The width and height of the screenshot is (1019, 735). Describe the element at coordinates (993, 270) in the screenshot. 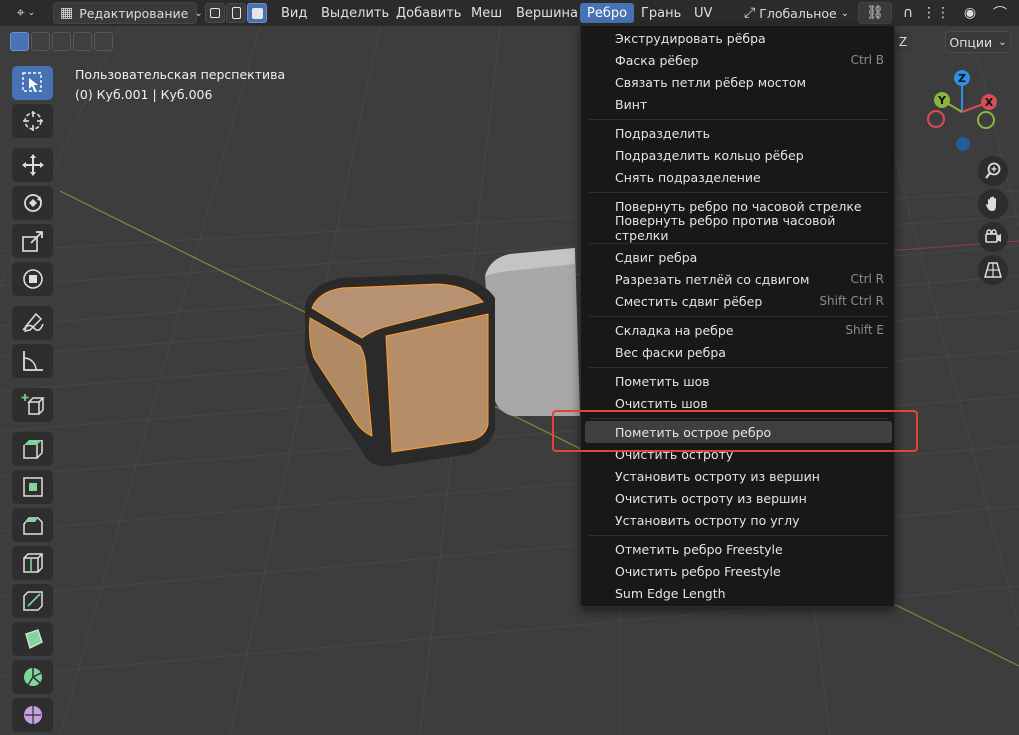

I see `toggle-perspective-button` at that location.